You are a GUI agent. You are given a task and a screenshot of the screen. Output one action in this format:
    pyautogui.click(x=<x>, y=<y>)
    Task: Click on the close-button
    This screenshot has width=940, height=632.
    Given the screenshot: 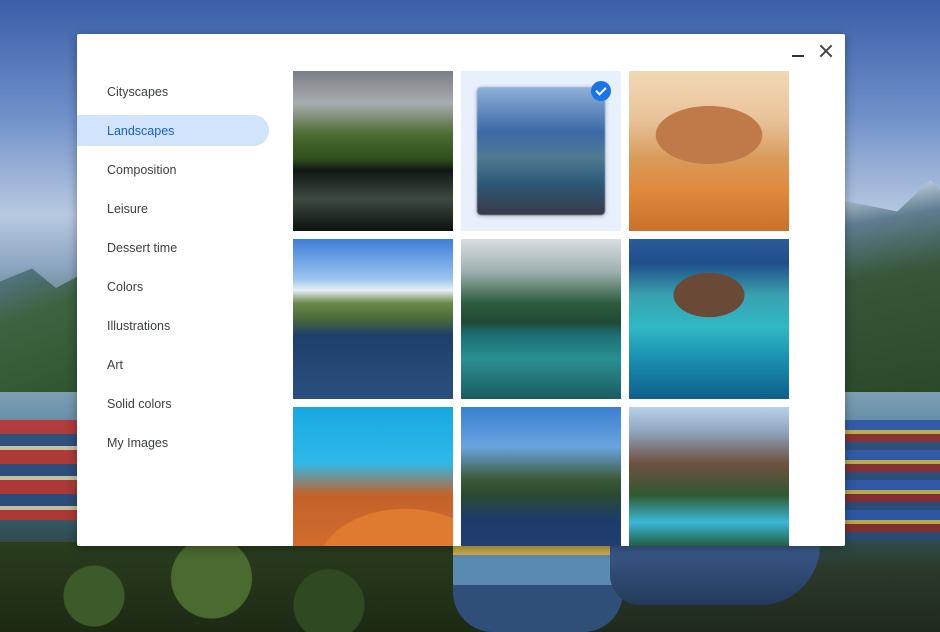 What is the action you would take?
    pyautogui.click(x=826, y=51)
    